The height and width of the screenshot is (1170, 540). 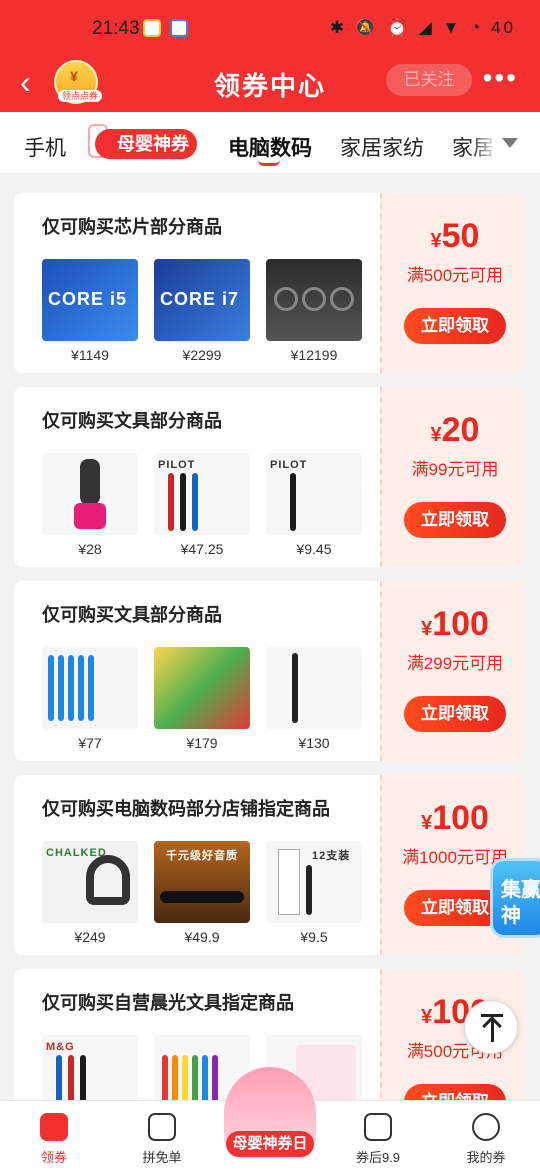 I want to click on product-item: ¥28, so click(x=90, y=505).